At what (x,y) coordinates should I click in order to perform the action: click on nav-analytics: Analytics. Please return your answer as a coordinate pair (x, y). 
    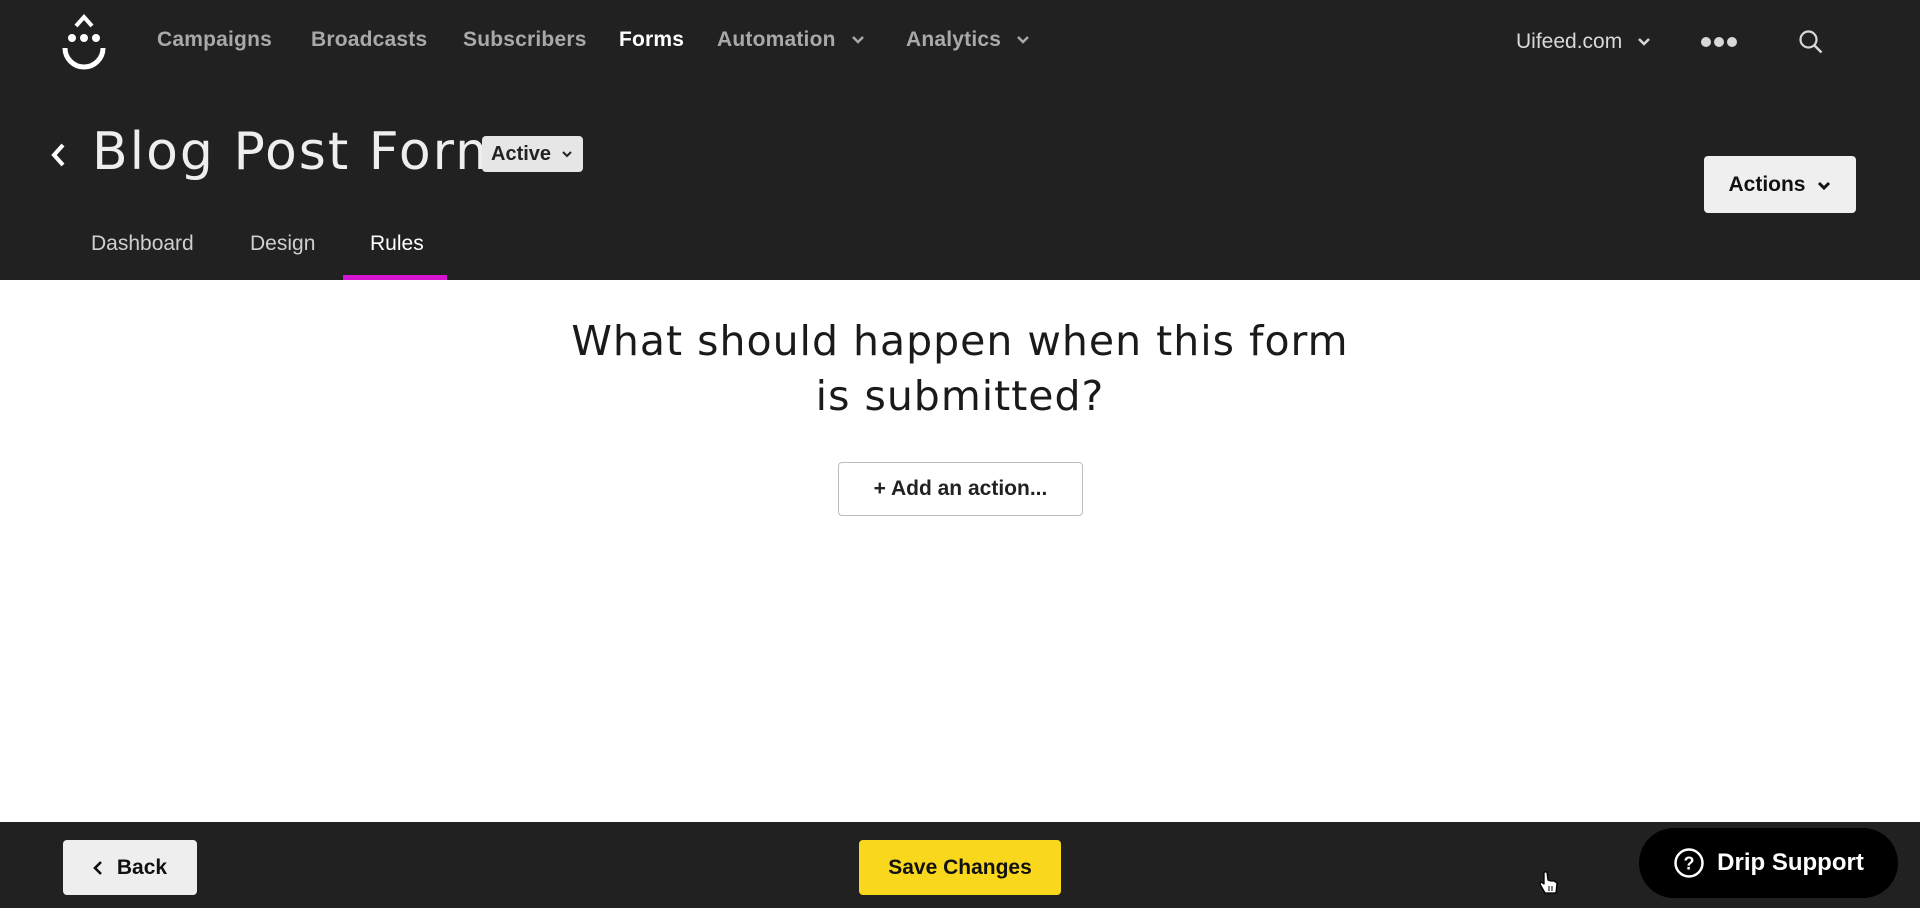
    Looking at the image, I should click on (968, 40).